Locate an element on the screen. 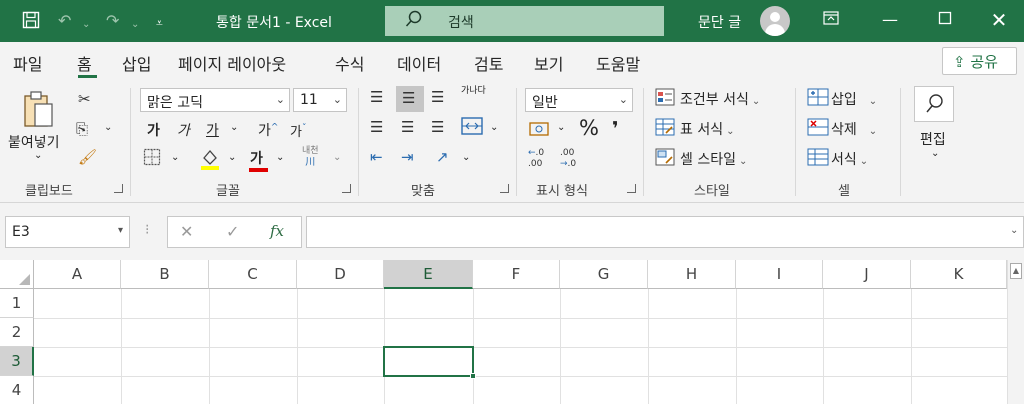  underline-dropdown-icon: ⌄ is located at coordinates (234, 127).